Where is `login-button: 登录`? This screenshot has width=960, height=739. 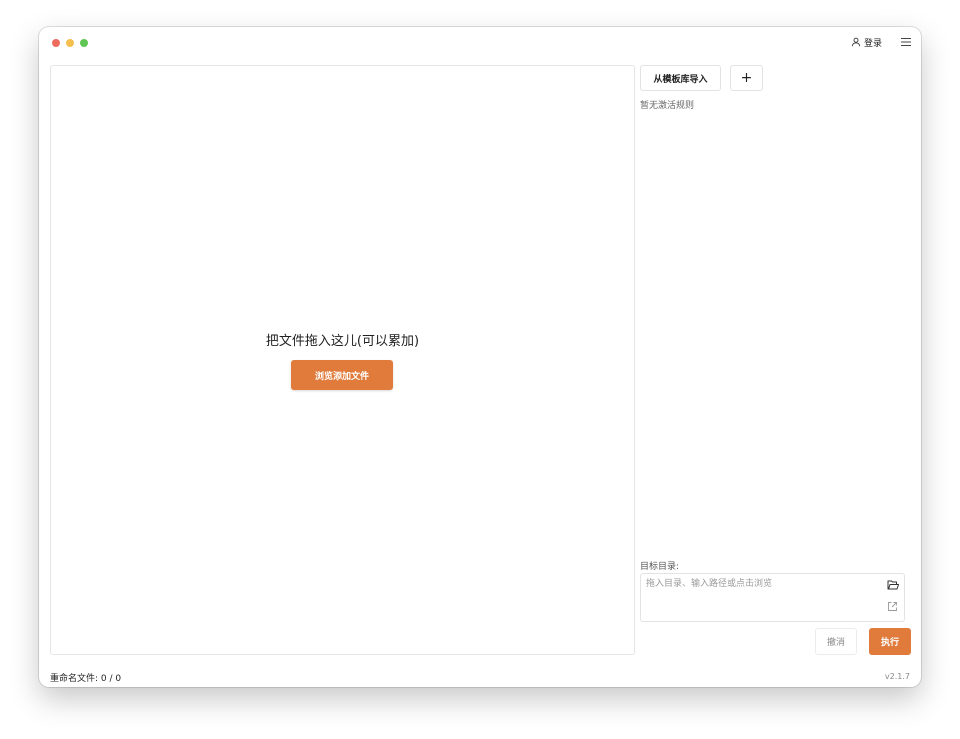
login-button: 登录 is located at coordinates (866, 42).